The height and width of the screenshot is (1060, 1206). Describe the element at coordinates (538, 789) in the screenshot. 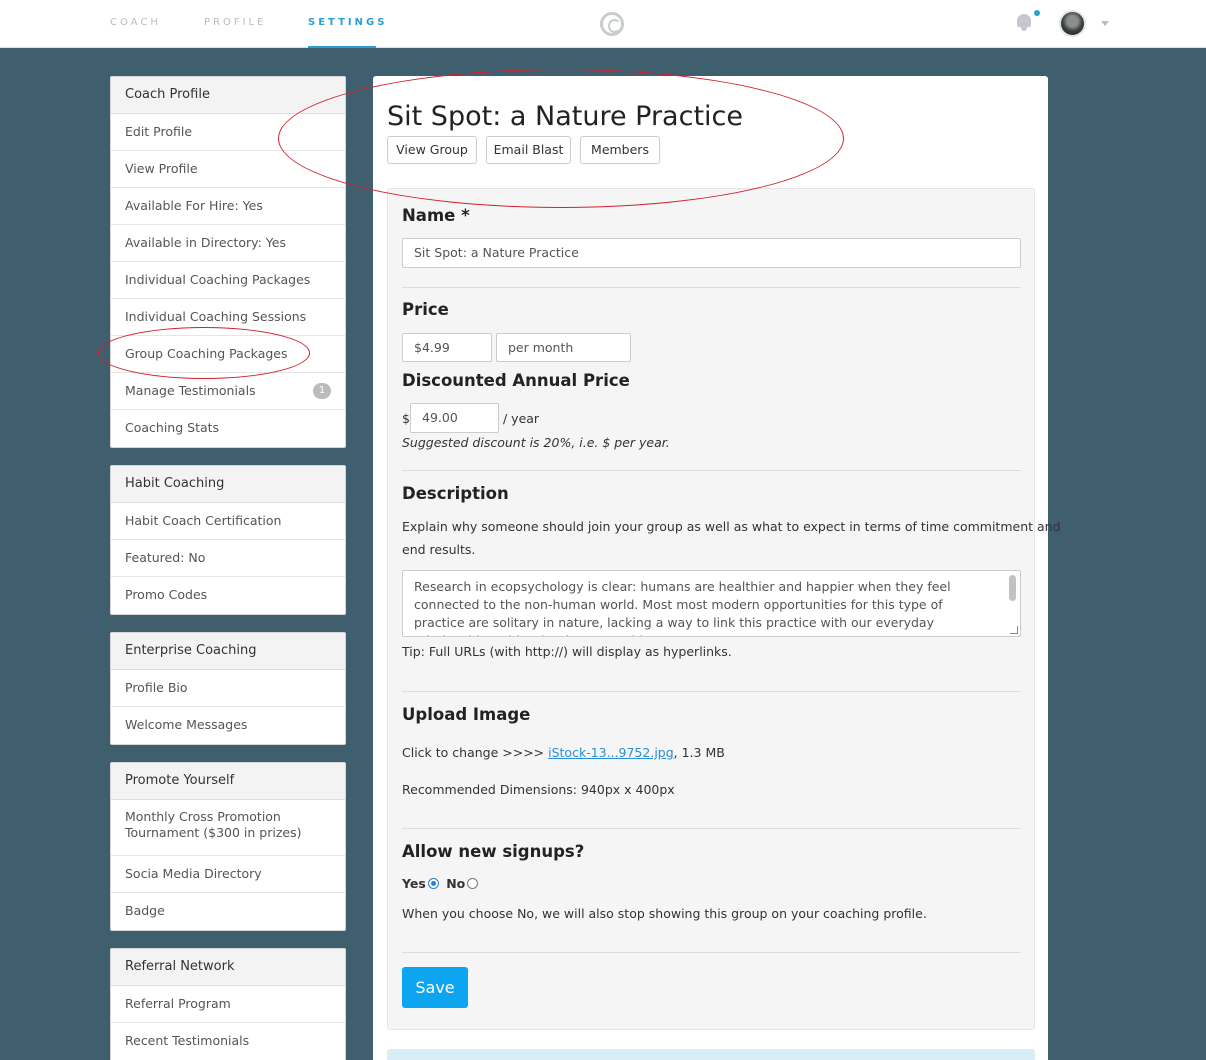

I see `upload-dimensions: Recommended Dimensions: 940px x 400px` at that location.